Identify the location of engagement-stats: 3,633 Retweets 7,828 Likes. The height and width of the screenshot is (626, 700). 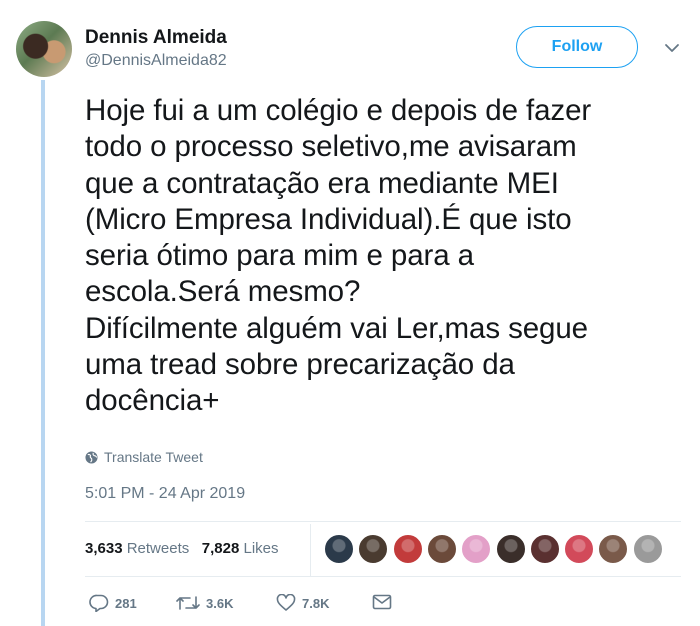
(182, 548).